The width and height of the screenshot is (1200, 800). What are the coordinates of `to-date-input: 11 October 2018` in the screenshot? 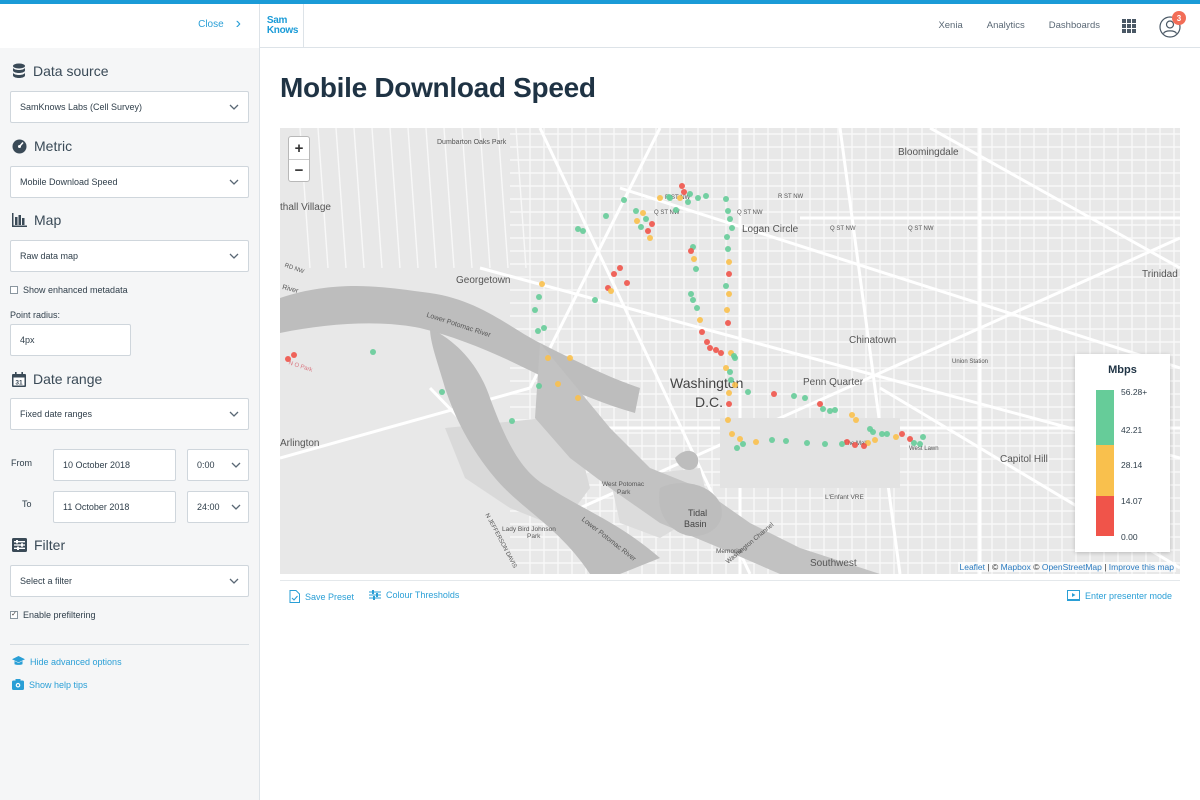 It's located at (114, 507).